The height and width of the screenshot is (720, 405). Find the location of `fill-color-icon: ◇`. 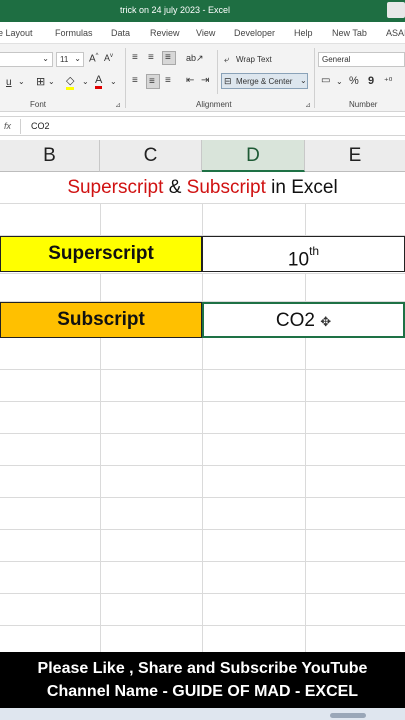

fill-color-icon: ◇ is located at coordinates (70, 82).